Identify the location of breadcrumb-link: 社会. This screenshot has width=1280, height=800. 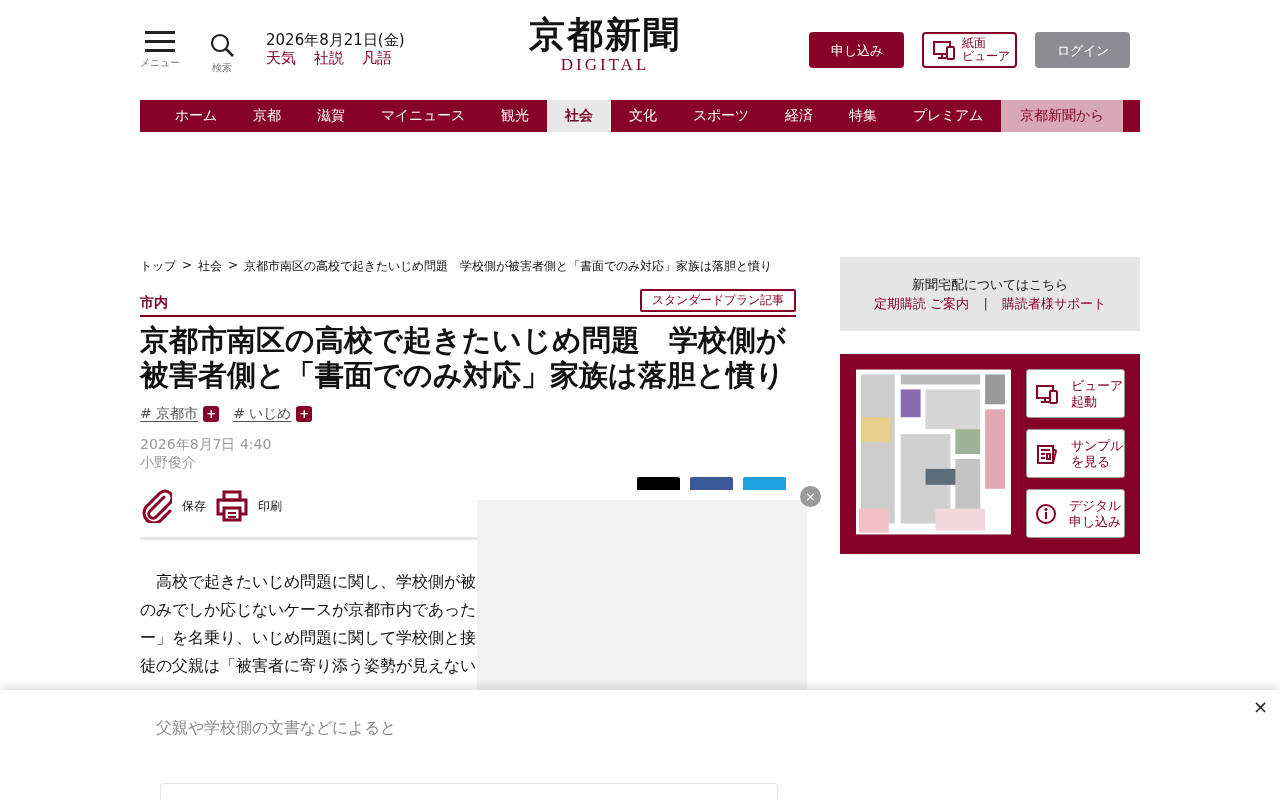
(210, 266).